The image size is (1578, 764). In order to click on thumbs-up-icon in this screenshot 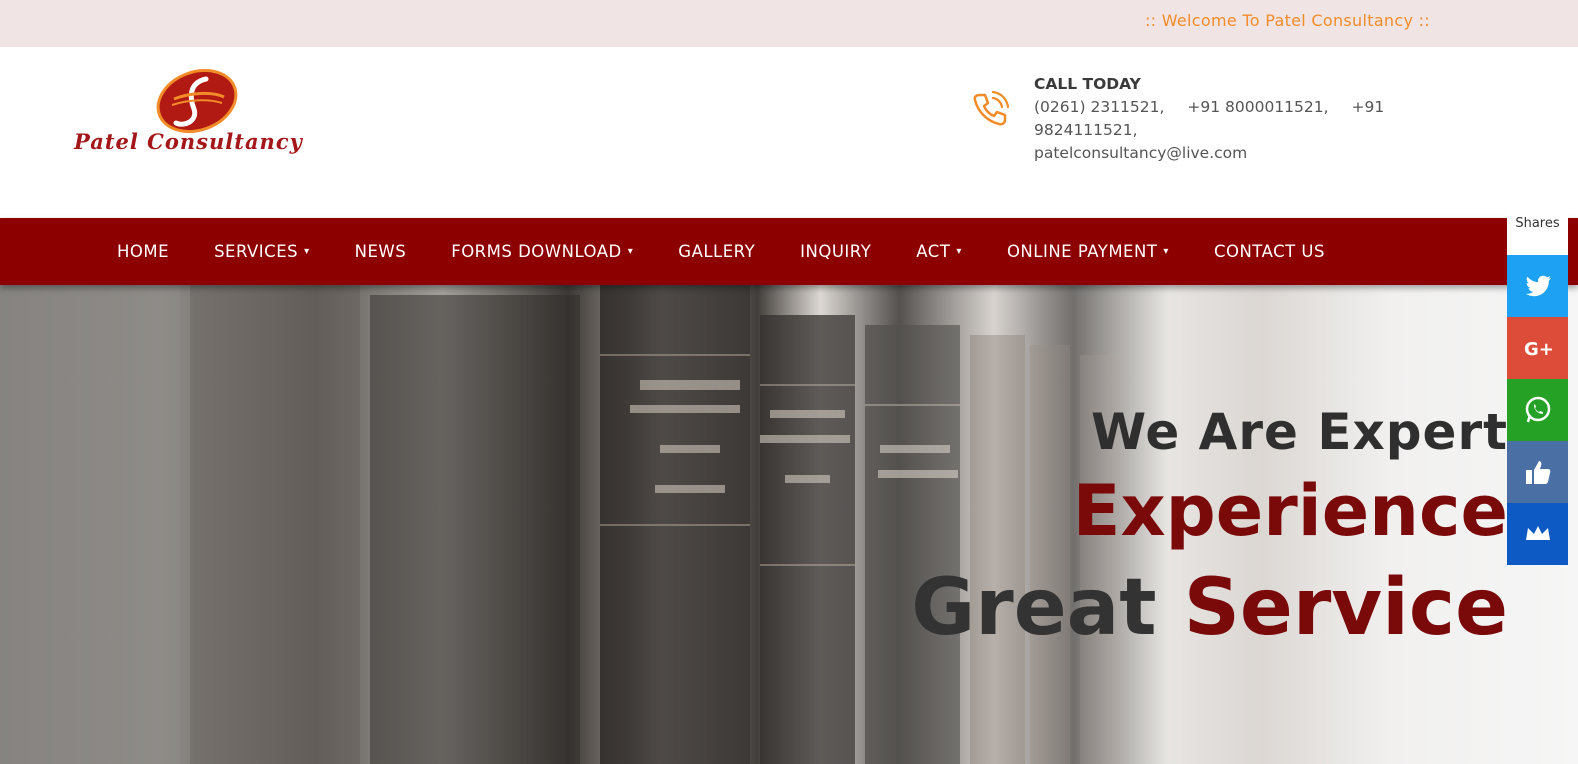, I will do `click(1537, 472)`.